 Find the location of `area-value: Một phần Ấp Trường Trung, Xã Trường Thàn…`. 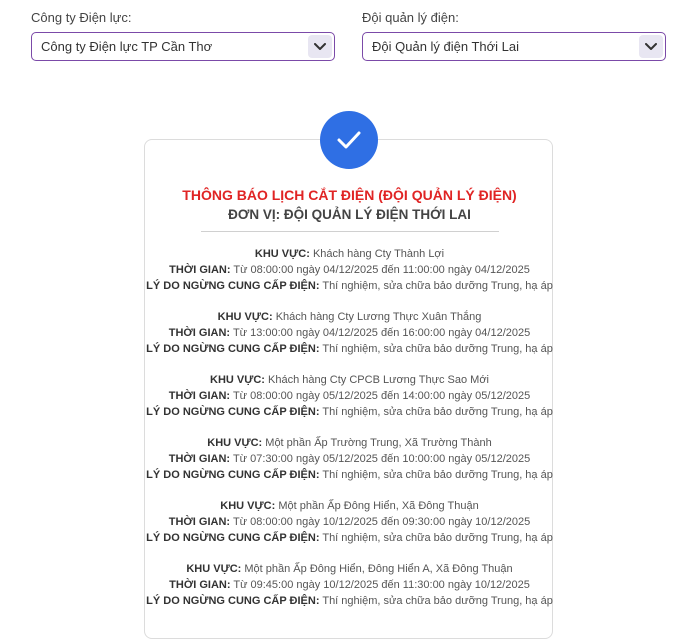

area-value: Một phần Ấp Trường Trung, Xã Trường Thàn… is located at coordinates (378, 443).